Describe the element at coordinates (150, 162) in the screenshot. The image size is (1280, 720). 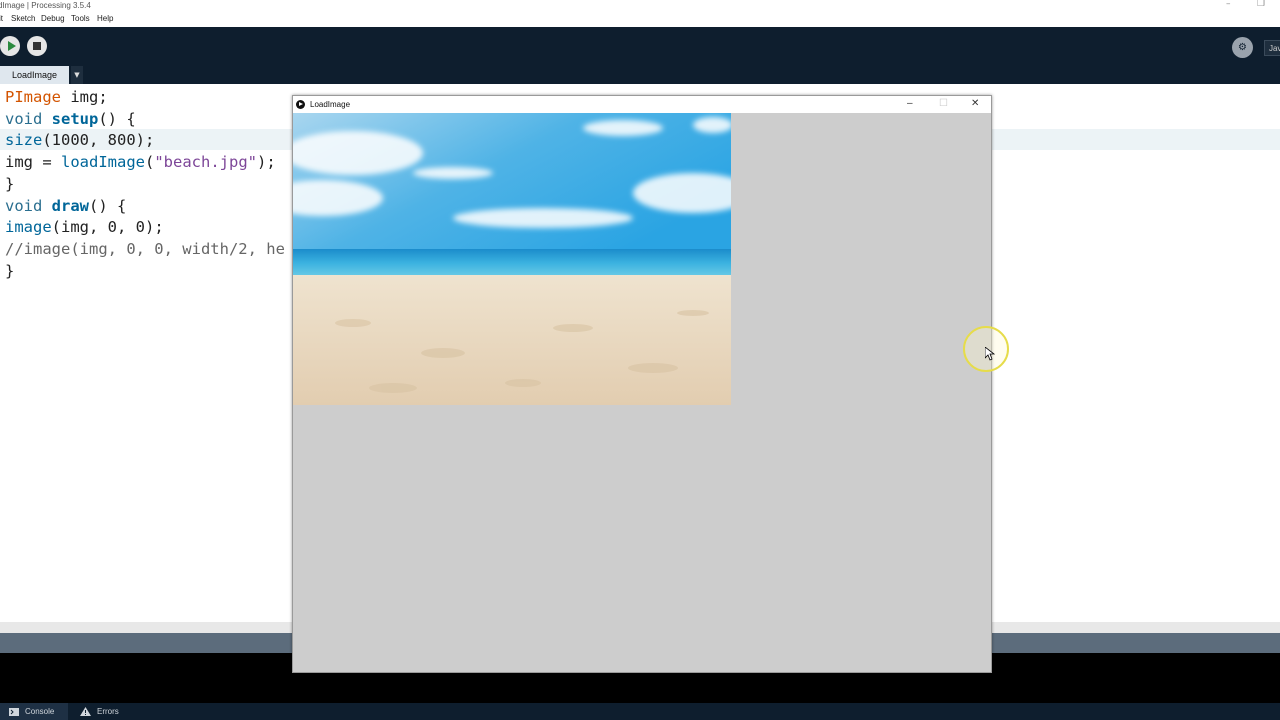
I see `code-token: (` at that location.